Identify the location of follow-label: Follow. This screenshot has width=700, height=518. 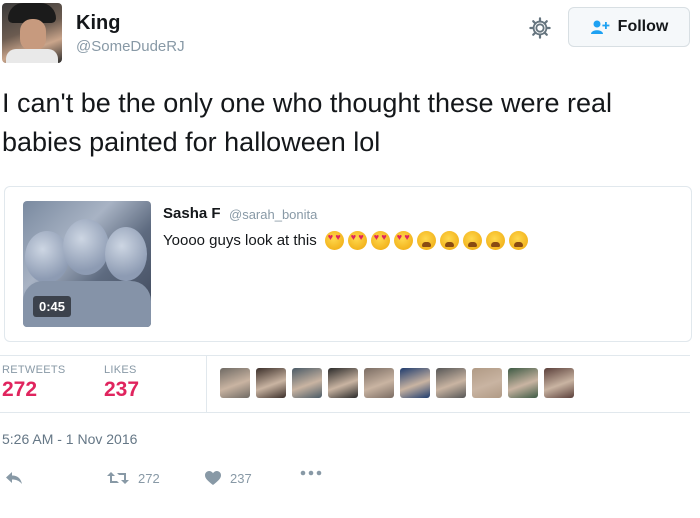
(643, 26).